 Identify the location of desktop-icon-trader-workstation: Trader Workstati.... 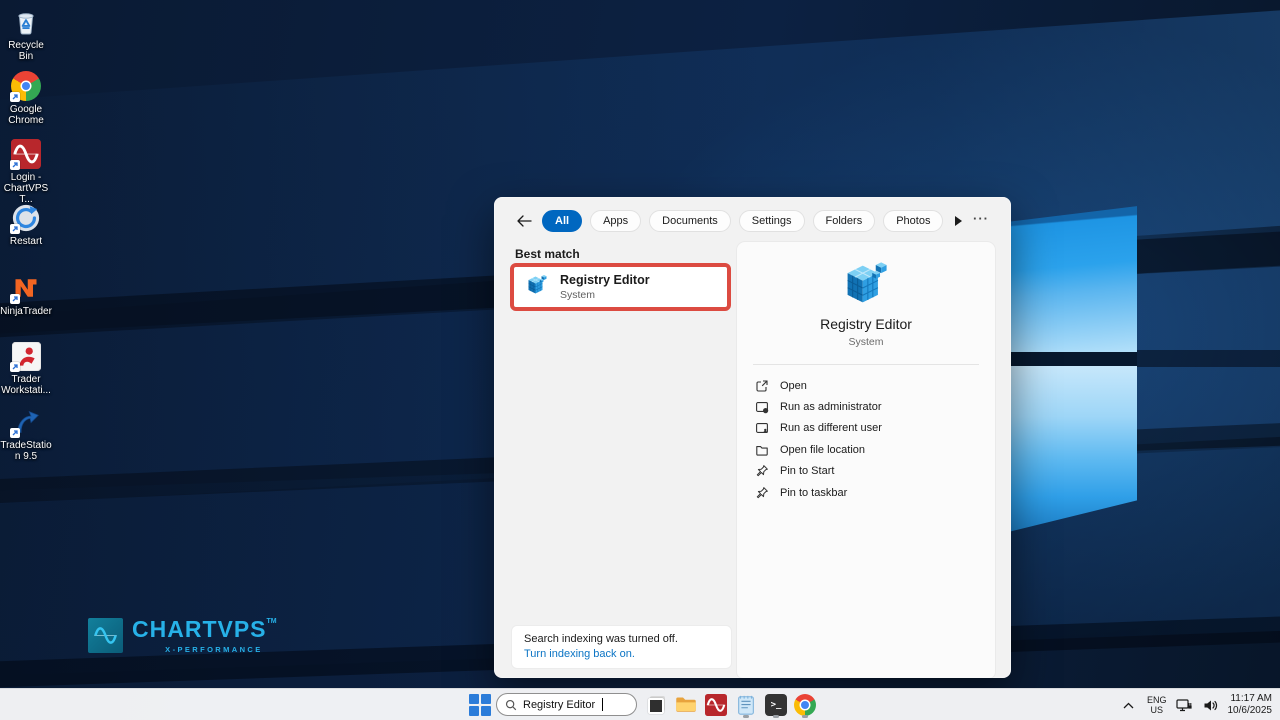
(26, 368).